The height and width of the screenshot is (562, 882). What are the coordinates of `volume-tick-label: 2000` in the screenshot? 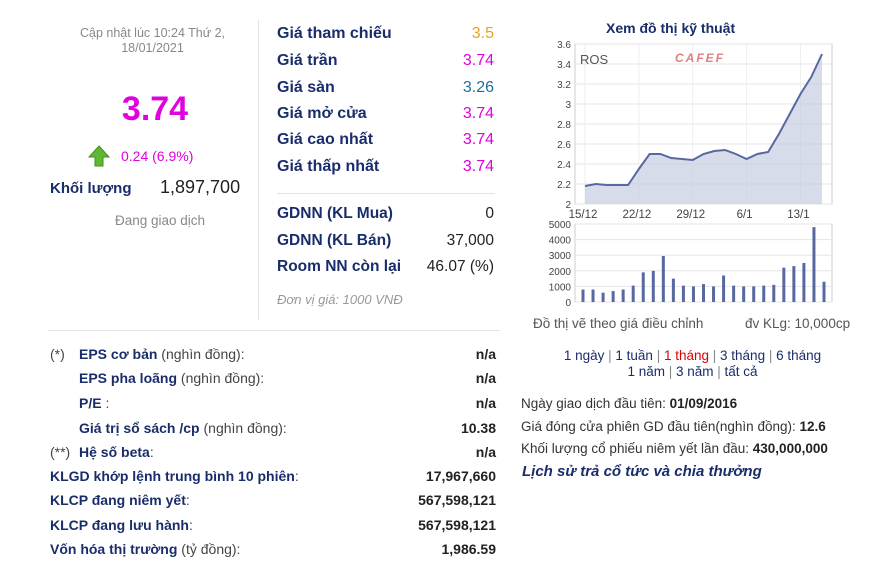 It's located at (560, 272).